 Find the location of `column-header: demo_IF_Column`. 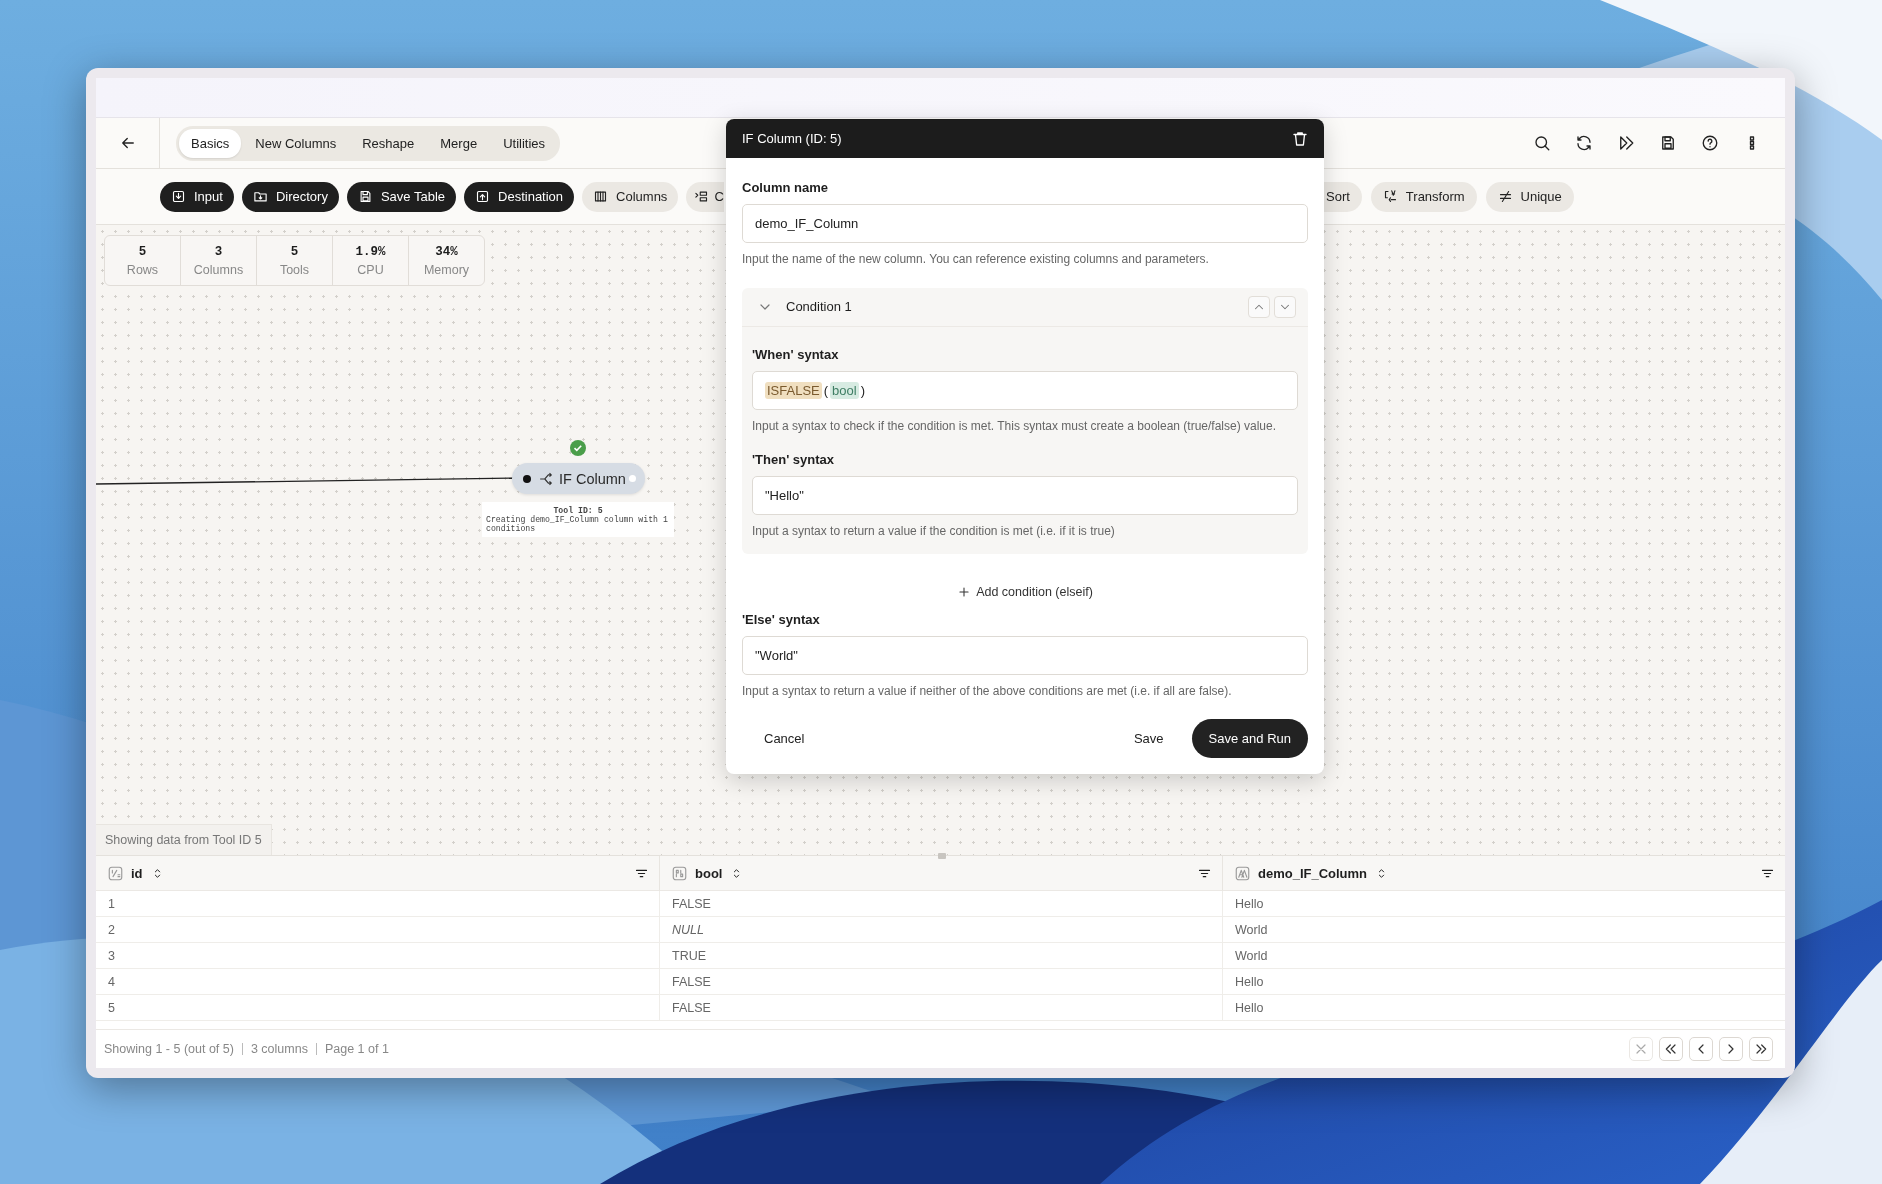

column-header: demo_IF_Column is located at coordinates (1503, 873).